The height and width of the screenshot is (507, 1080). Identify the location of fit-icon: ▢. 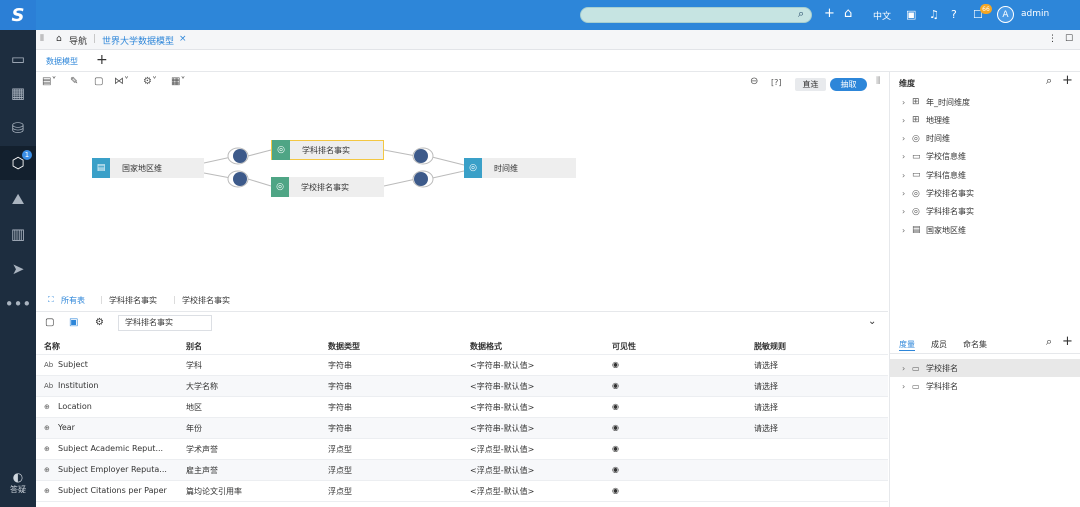
(49, 322).